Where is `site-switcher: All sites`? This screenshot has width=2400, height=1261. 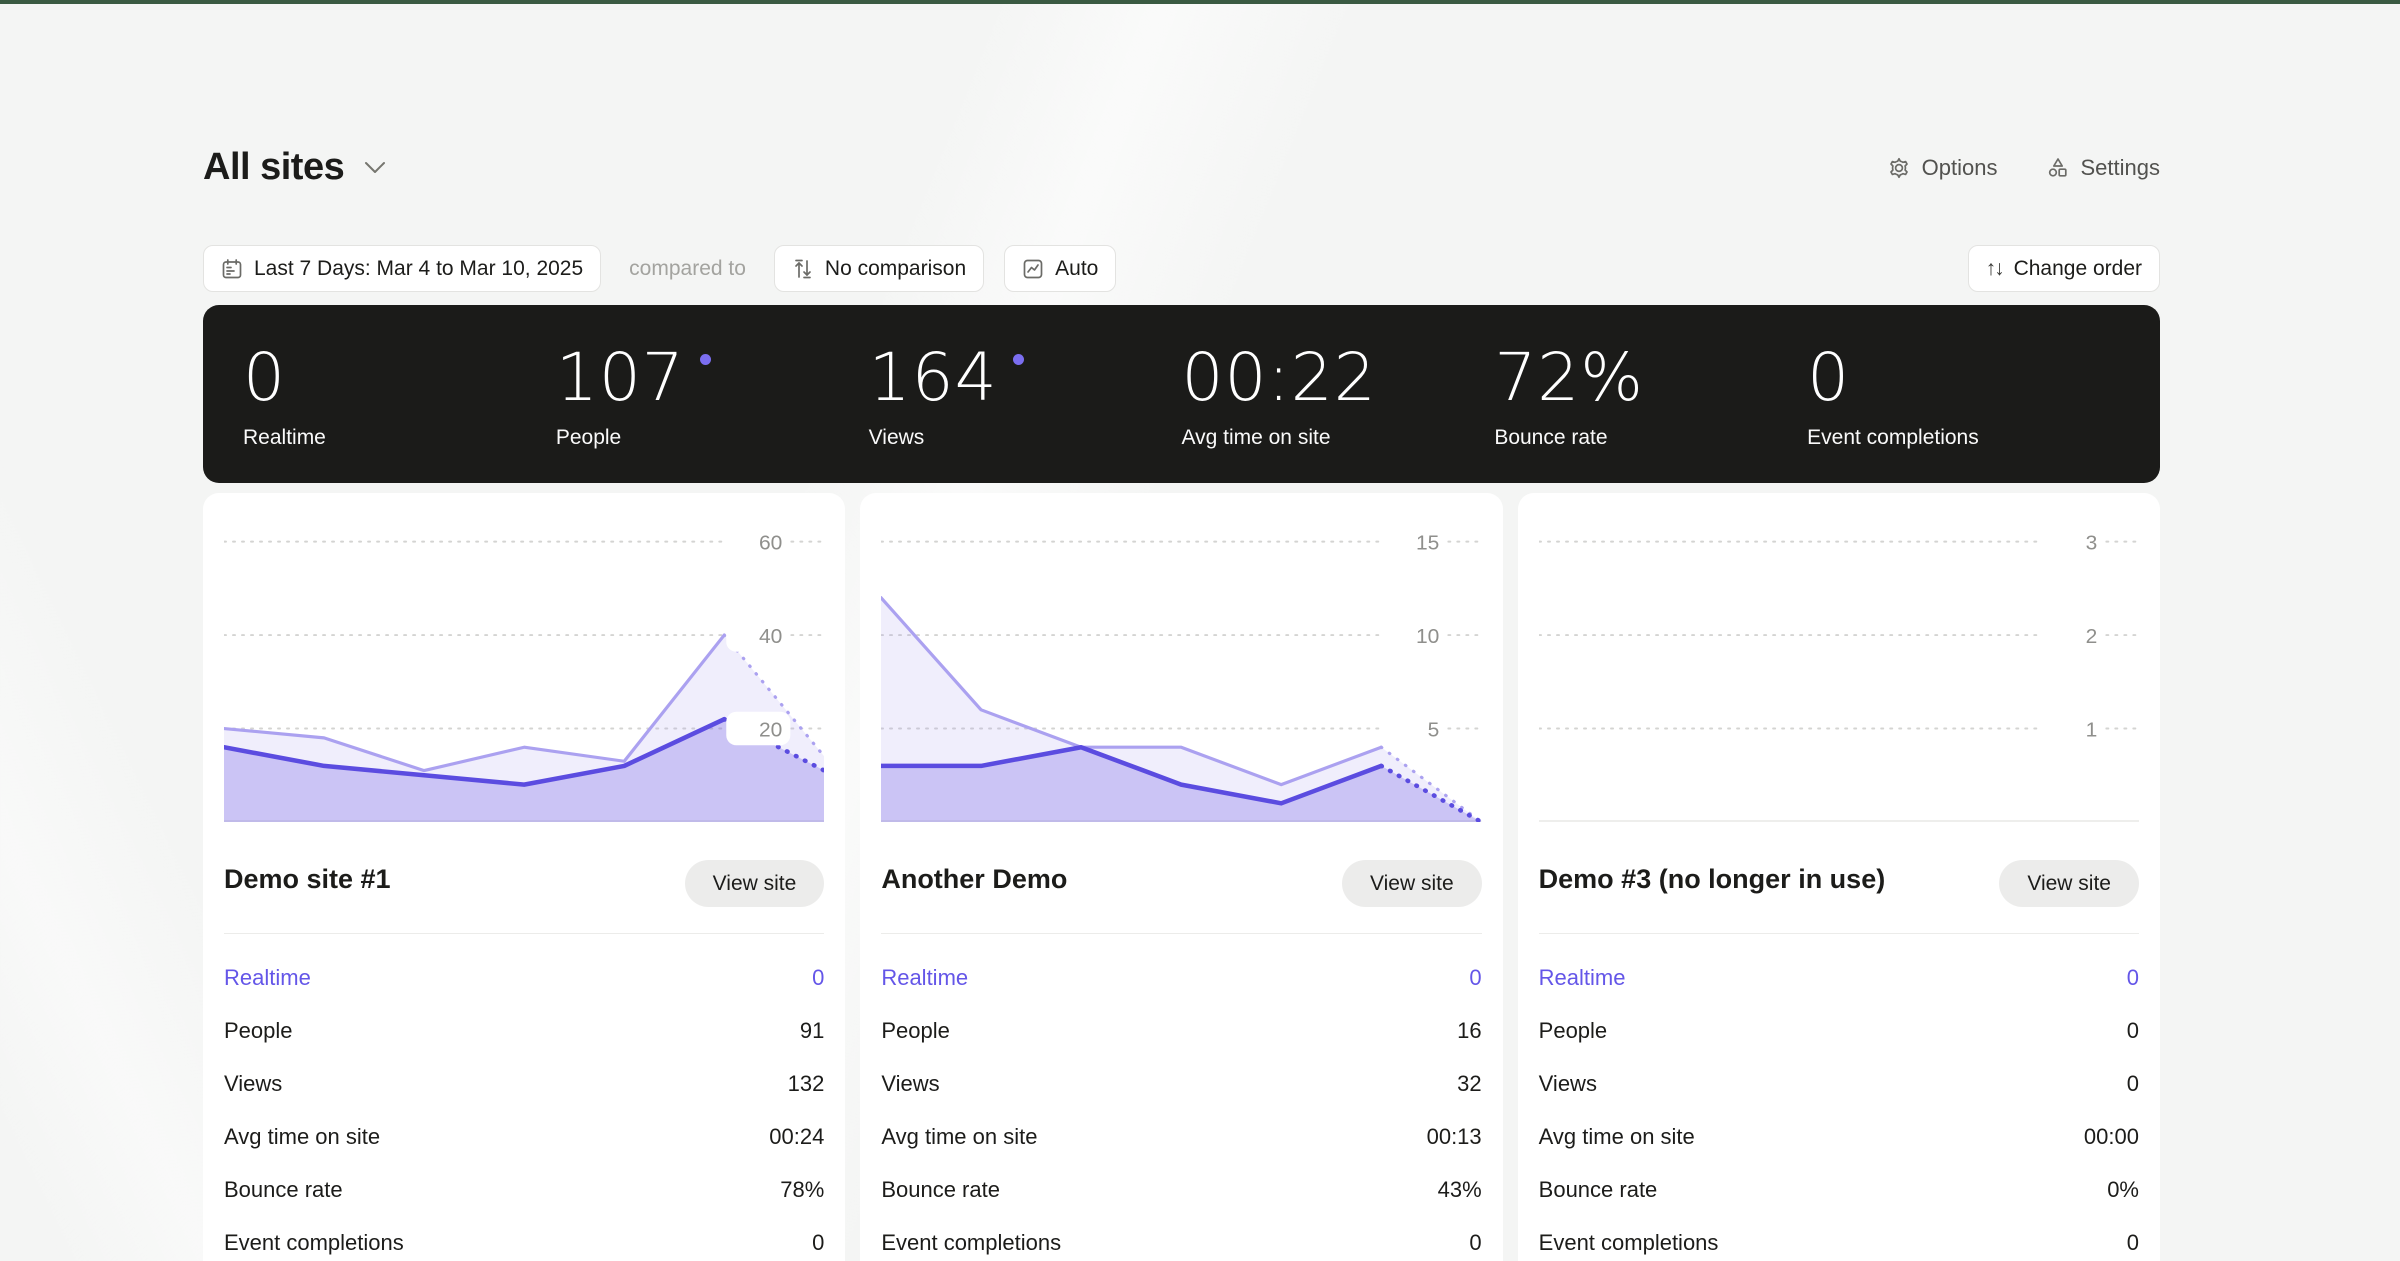
site-switcher: All sites is located at coordinates (294, 167).